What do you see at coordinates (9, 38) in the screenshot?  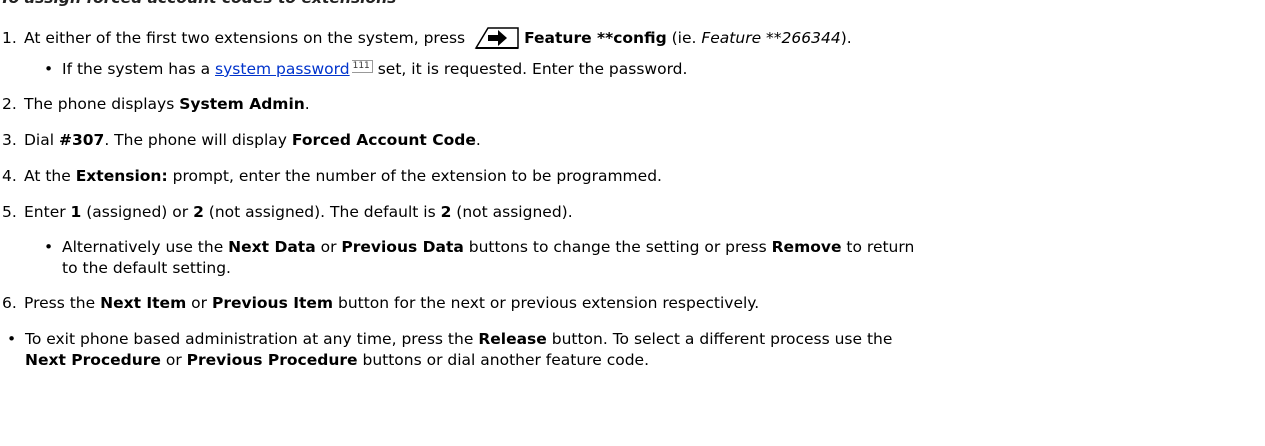 I see `step-number: 1.` at bounding box center [9, 38].